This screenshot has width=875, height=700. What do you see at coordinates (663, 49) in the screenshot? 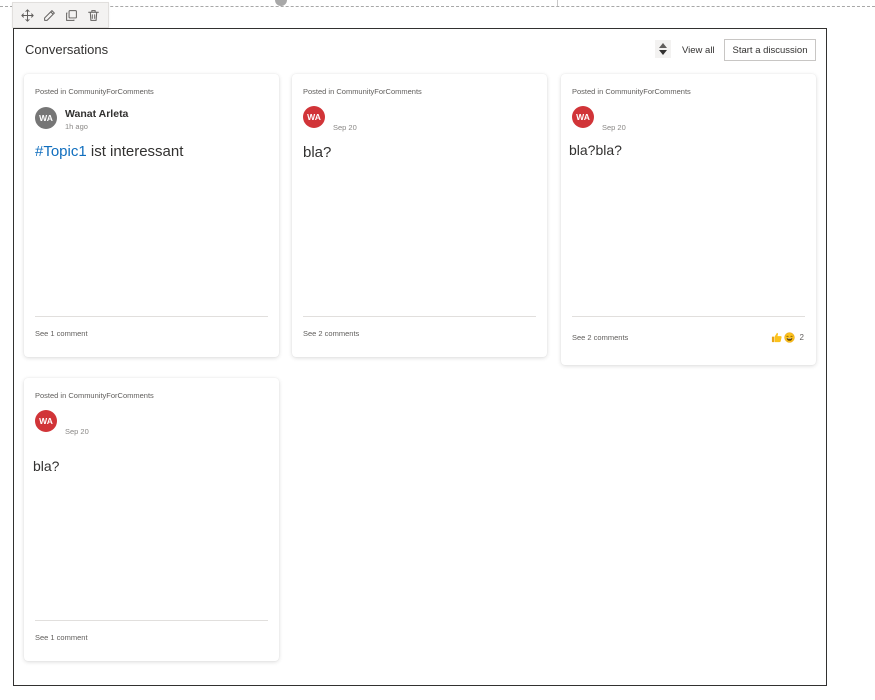
I see `sort-button` at bounding box center [663, 49].